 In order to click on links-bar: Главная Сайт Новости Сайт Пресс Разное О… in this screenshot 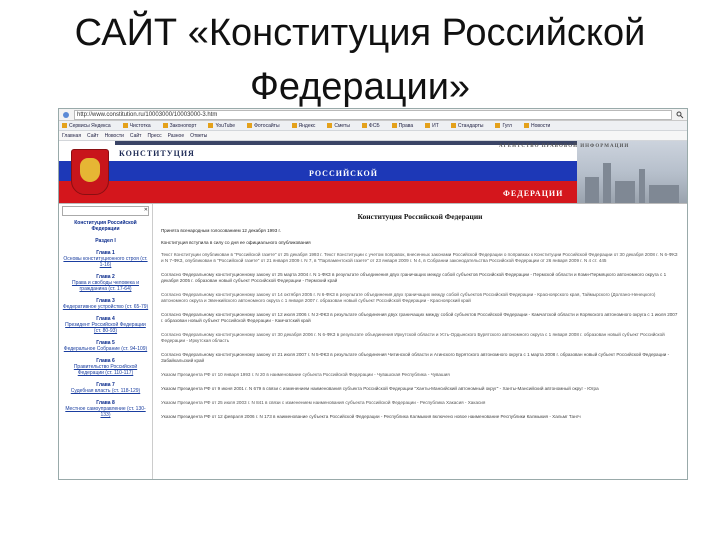, I will do `click(373, 136)`.